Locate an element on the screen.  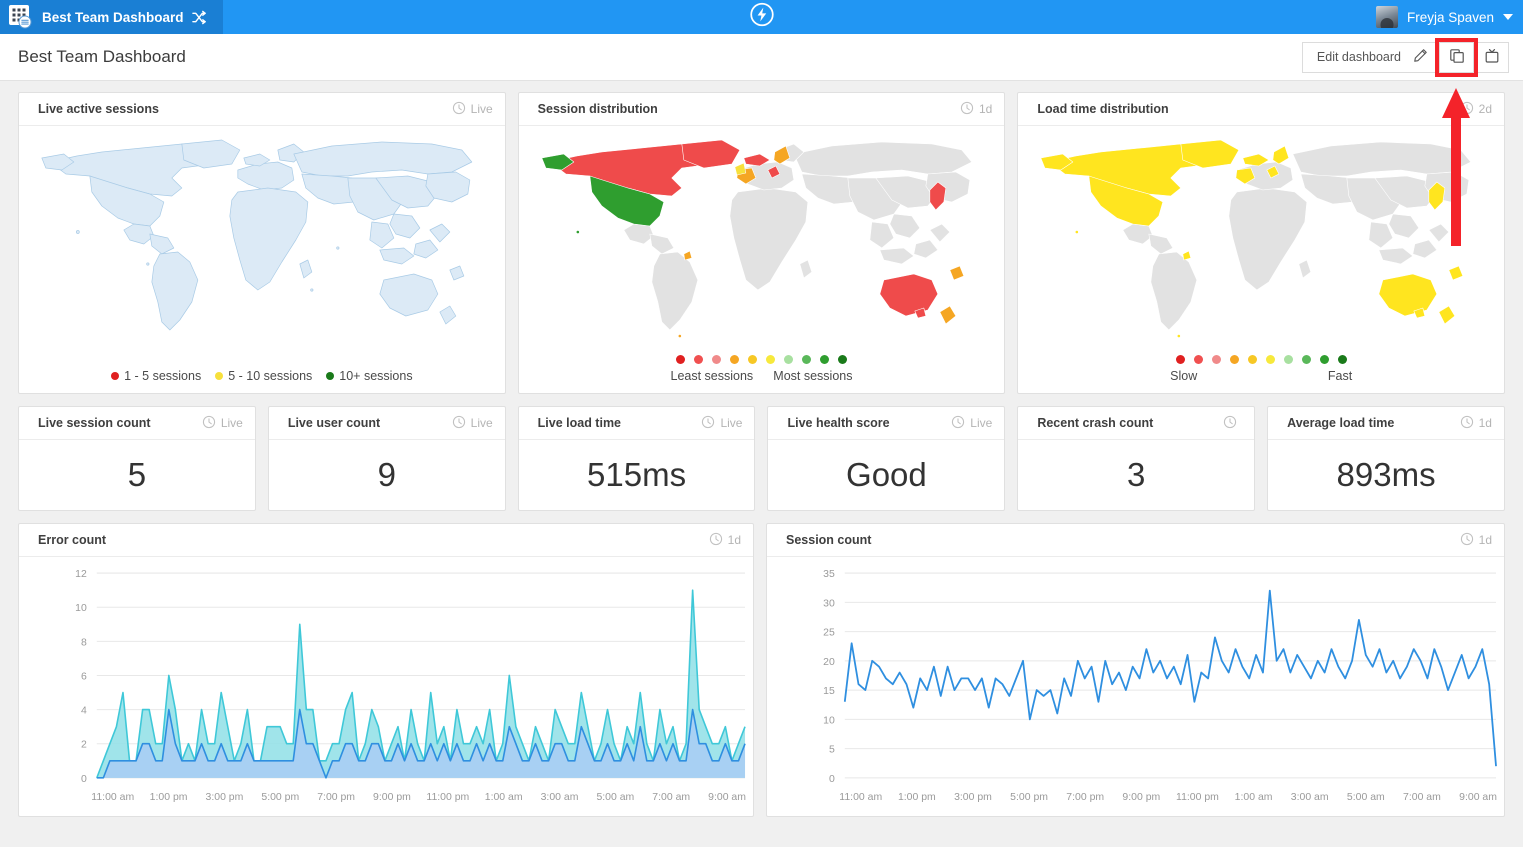
card-load-time-distribution: Load time distribution 2d Slow Fast is located at coordinates (1261, 243).